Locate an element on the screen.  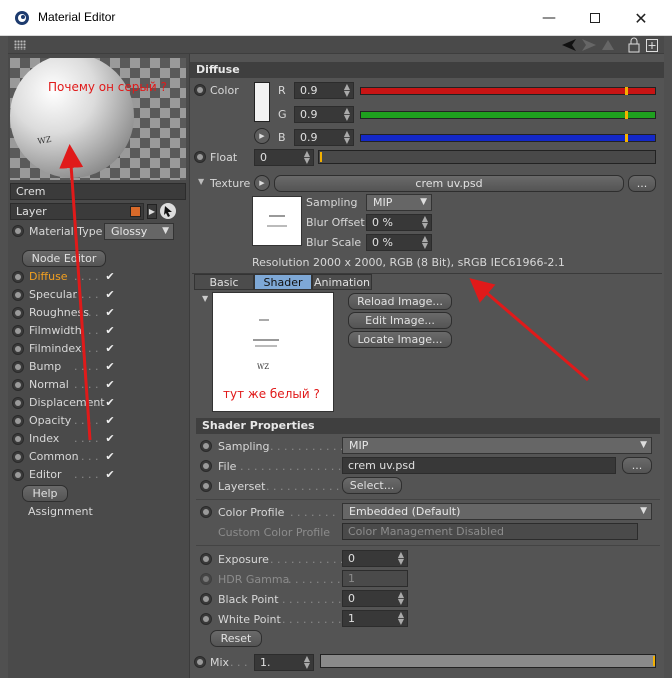
mix-slider is located at coordinates (488, 661).